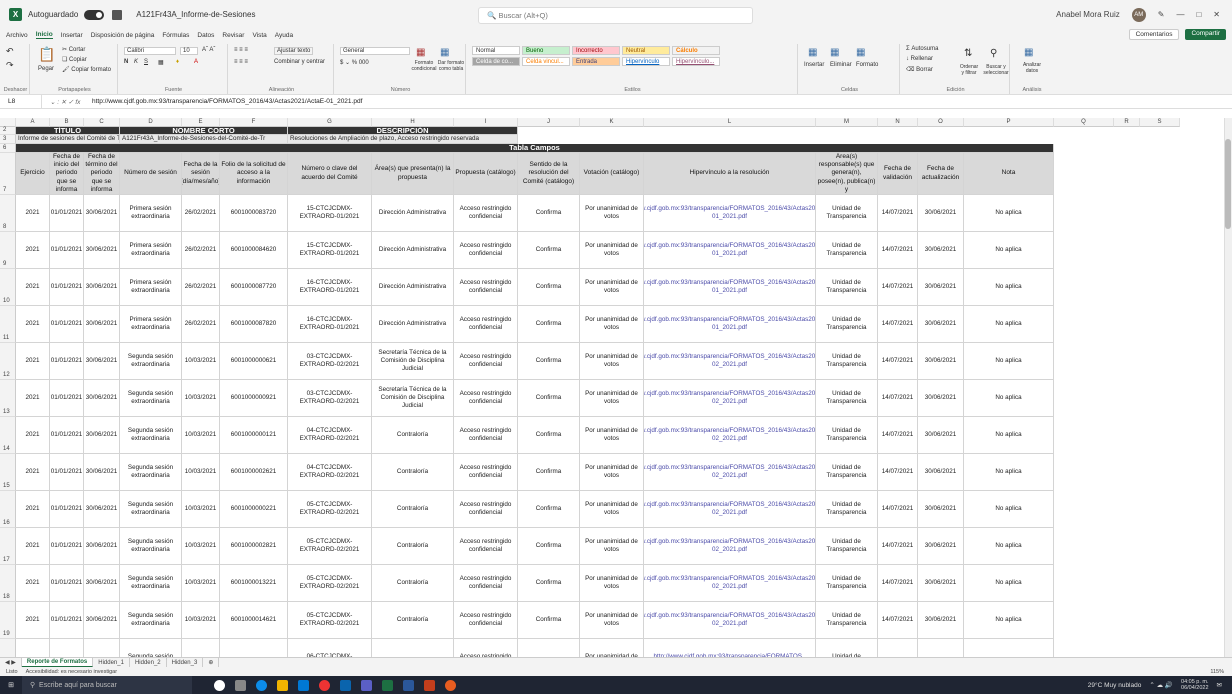 This screenshot has width=1232, height=694. Describe the element at coordinates (254, 509) in the screenshot. I see `cell-r8-c5: 6001000000221` at that location.